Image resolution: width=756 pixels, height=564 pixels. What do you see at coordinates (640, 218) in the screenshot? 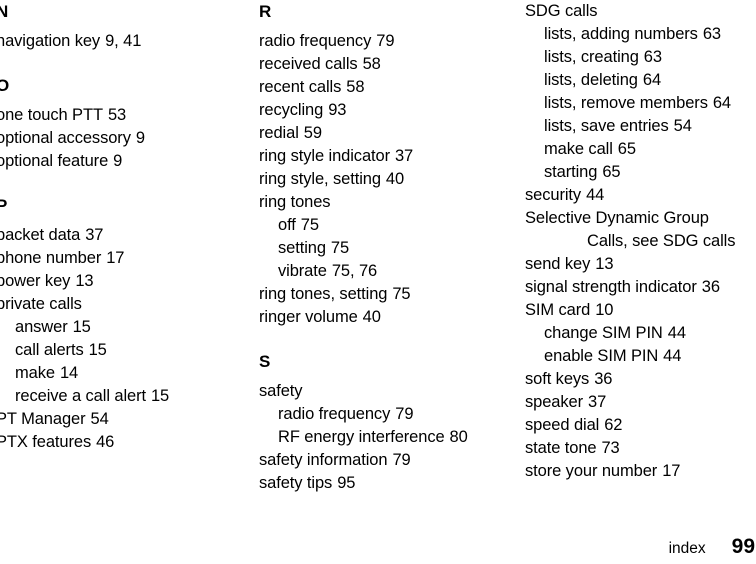
I see `index-entry: Selective Dynamic Group` at bounding box center [640, 218].